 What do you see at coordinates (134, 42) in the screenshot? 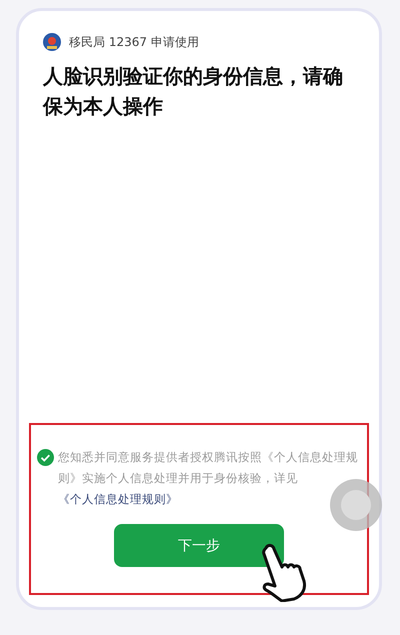
I see `app-name: 移民局 12367 申请使用` at bounding box center [134, 42].